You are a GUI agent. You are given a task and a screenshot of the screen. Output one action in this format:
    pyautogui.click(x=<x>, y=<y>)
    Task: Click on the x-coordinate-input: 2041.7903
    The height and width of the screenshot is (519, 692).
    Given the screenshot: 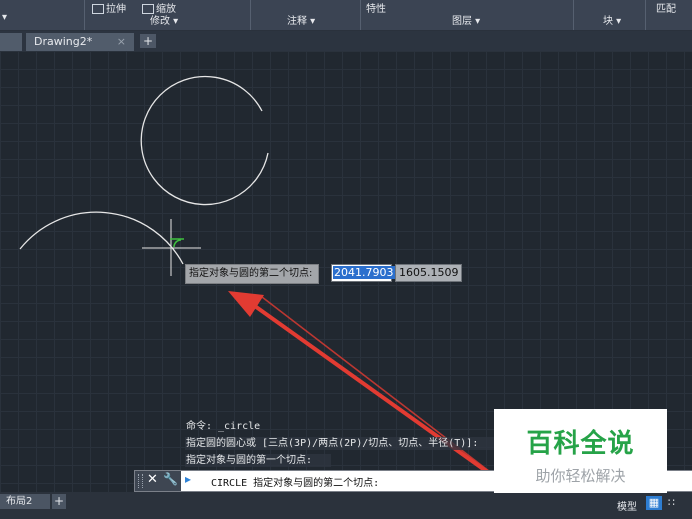 What is the action you would take?
    pyautogui.click(x=363, y=273)
    